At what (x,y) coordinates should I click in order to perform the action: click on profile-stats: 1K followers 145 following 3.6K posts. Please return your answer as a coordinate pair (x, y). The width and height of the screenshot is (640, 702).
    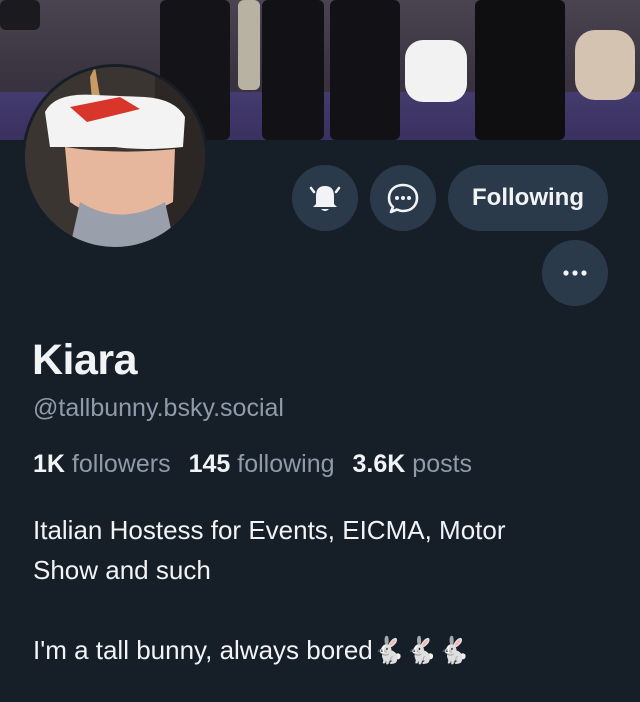
    Looking at the image, I should click on (252, 464).